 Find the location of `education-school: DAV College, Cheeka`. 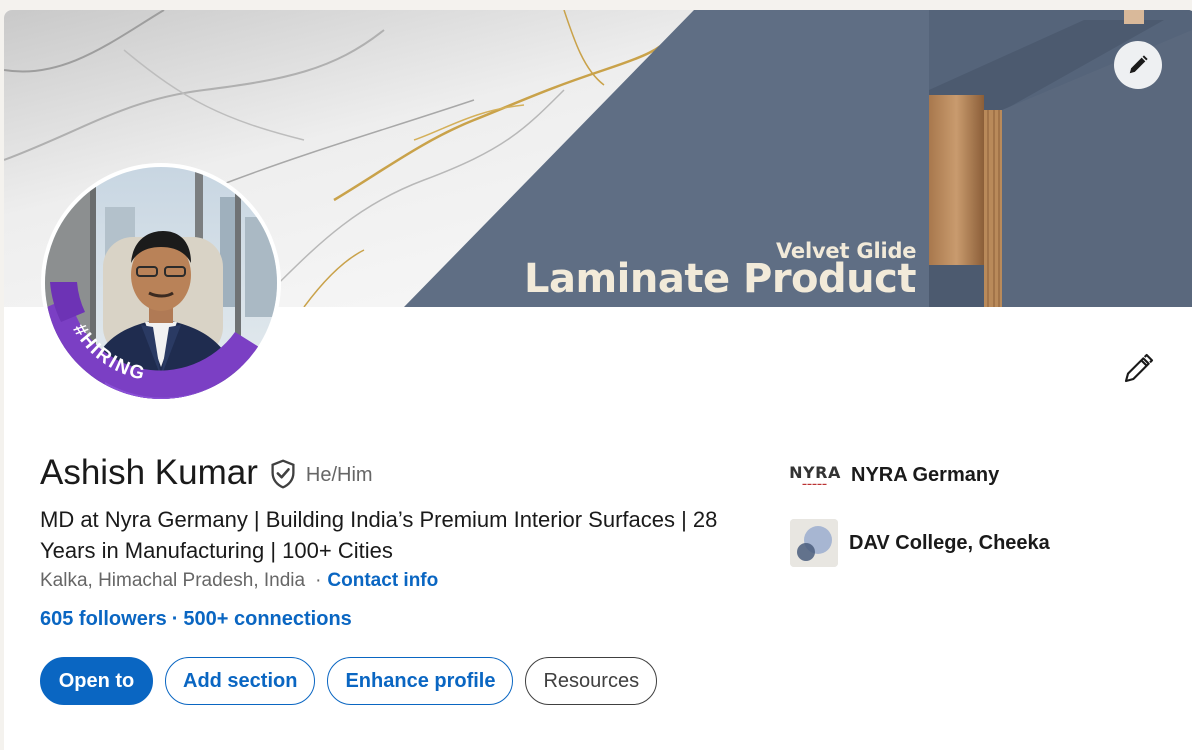

education-school: DAV College, Cheeka is located at coordinates (920, 543).